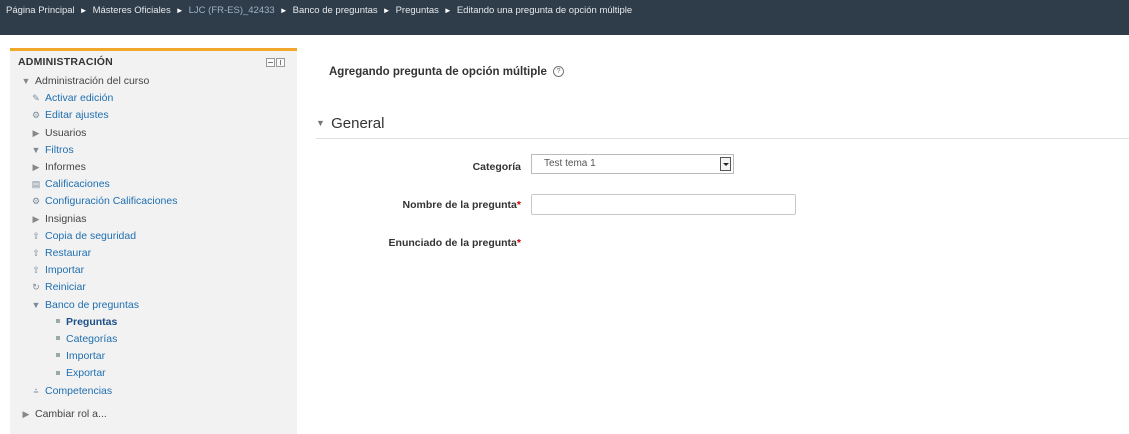 This screenshot has height=434, width=1129. Describe the element at coordinates (722, 138) in the screenshot. I see `section-divider` at that location.